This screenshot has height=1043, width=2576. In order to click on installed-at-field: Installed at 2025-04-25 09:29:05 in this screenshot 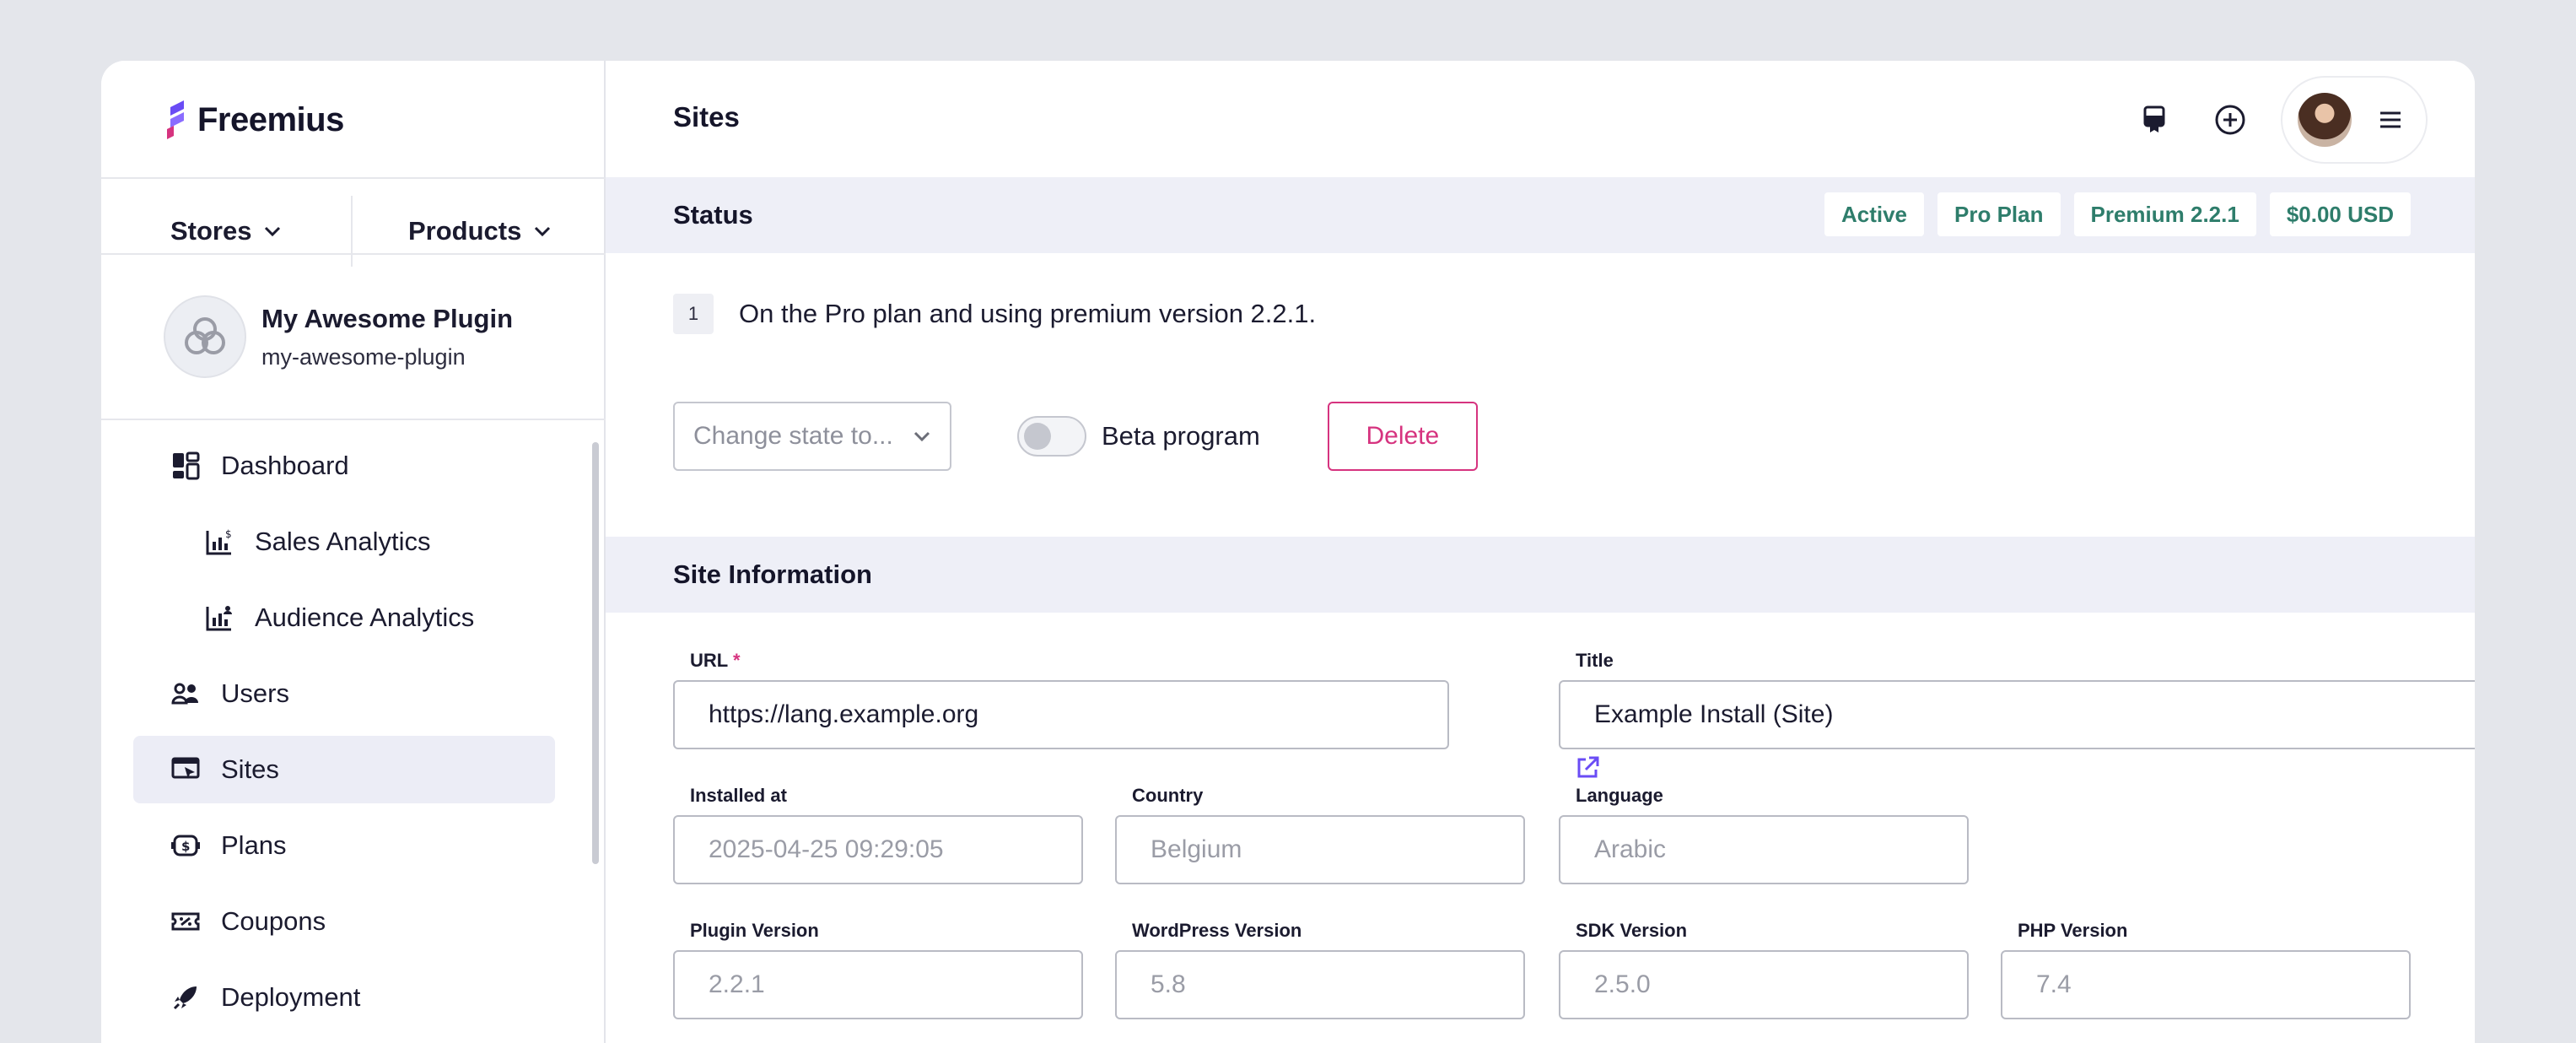, I will do `click(878, 834)`.